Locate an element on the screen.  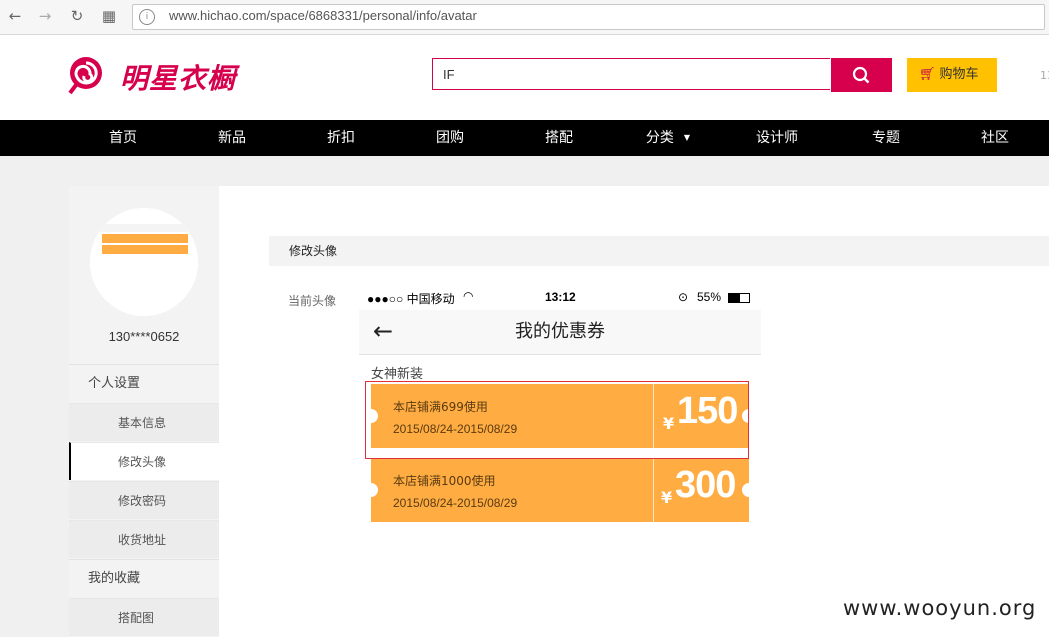
phone-status-bar: ●●●○○ 中国移动 ◠ 13:12 ⊙ 55% is located at coordinates (562, 298).